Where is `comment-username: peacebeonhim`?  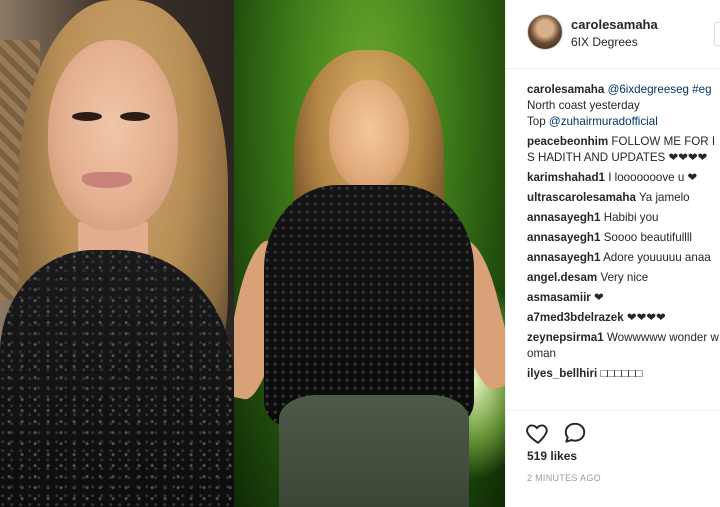 comment-username: peacebeonhim is located at coordinates (567, 141).